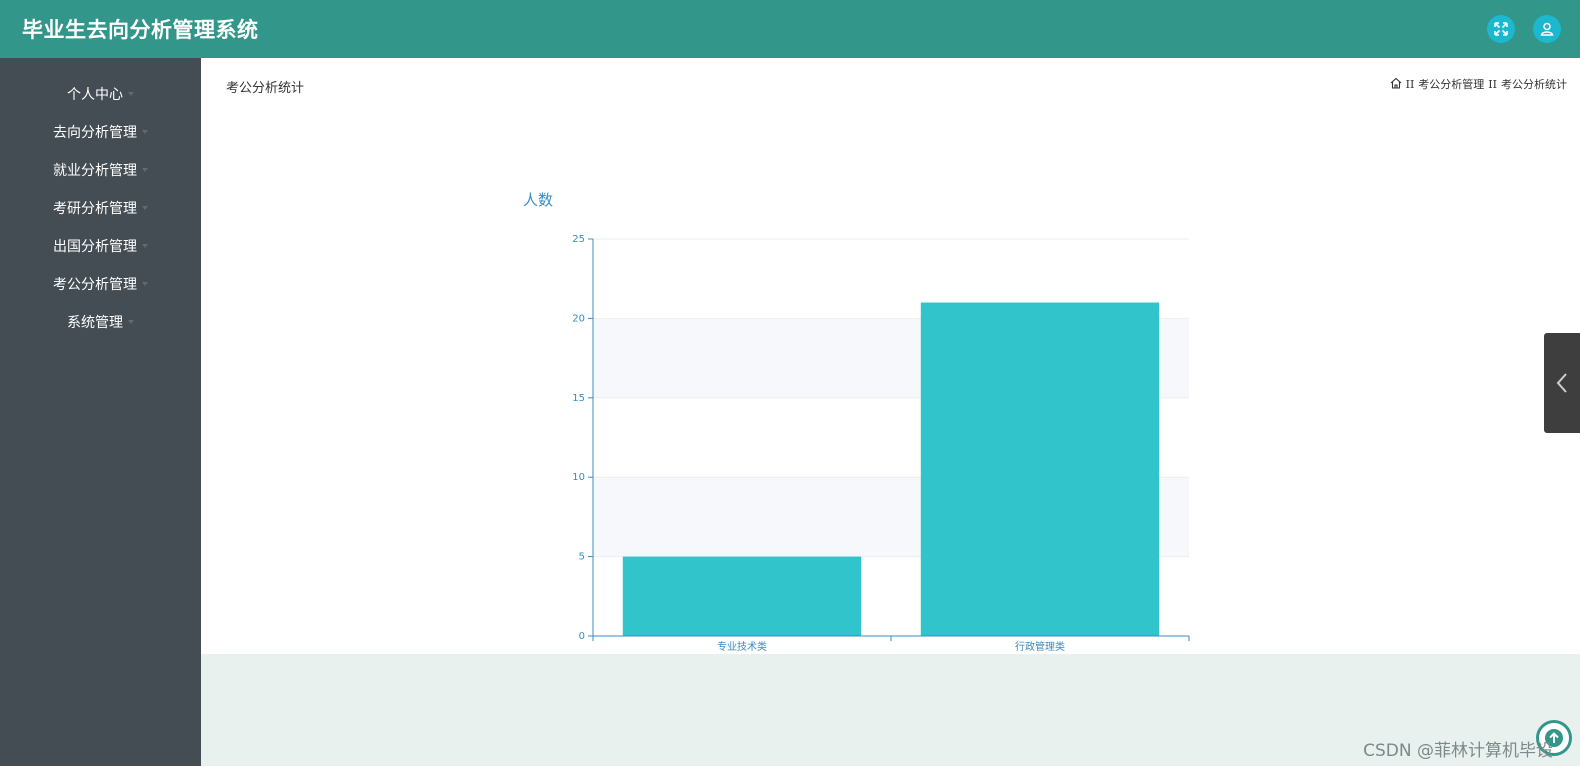 The height and width of the screenshot is (766, 1580). I want to click on sidebar-item-label: 就业分析管理, so click(95, 171).